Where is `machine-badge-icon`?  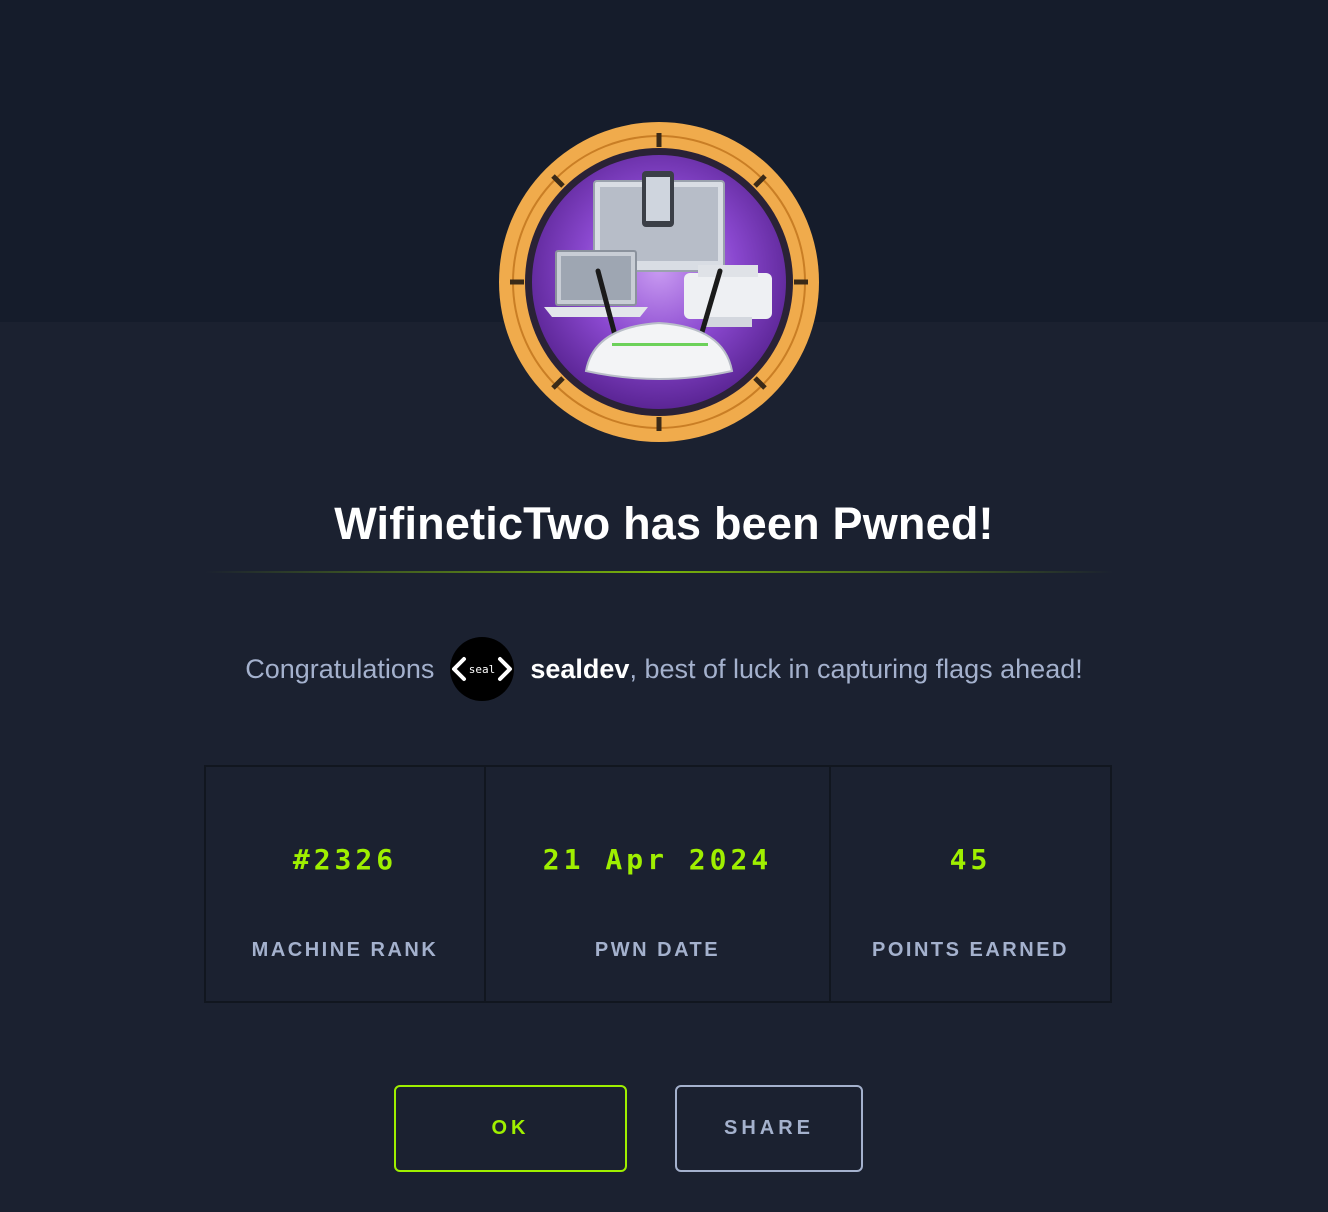 machine-badge-icon is located at coordinates (659, 282).